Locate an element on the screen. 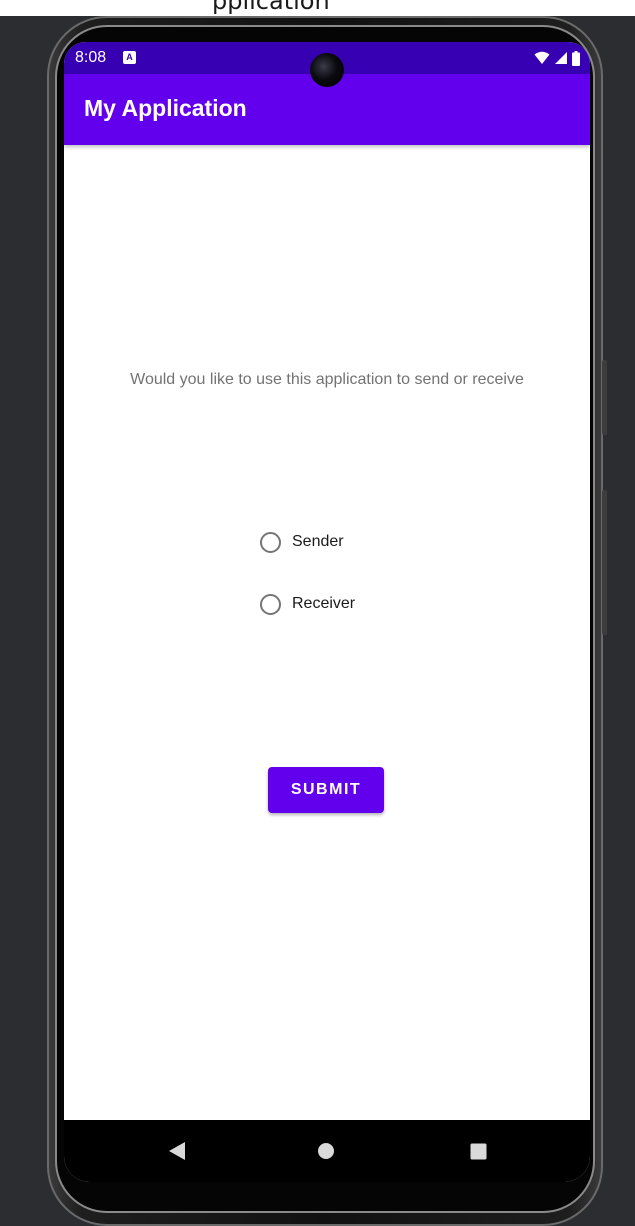  wifi-icon is located at coordinates (542, 57).